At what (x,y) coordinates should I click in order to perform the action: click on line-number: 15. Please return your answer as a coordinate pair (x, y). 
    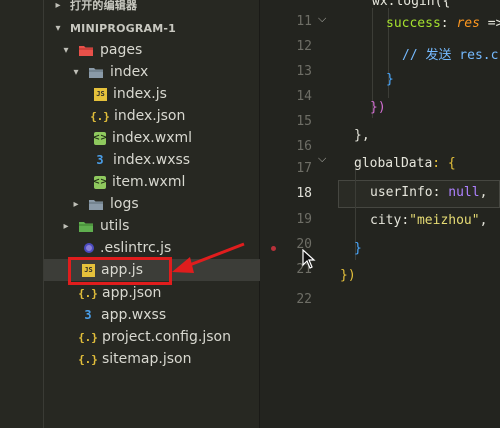
    Looking at the image, I should click on (304, 121).